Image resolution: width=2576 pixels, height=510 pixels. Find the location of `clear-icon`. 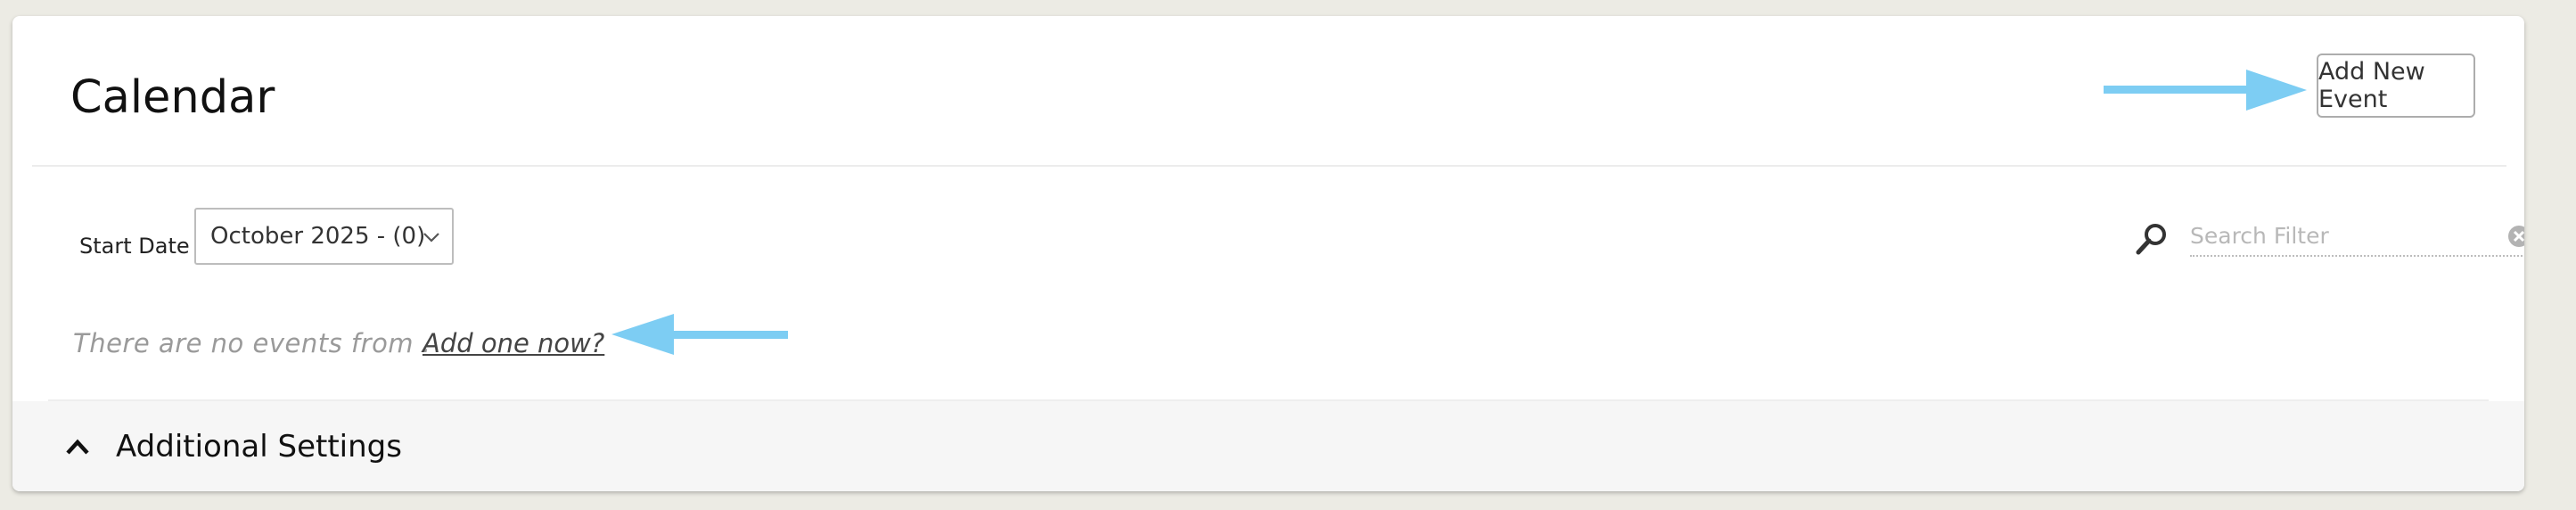

clear-icon is located at coordinates (2515, 236).